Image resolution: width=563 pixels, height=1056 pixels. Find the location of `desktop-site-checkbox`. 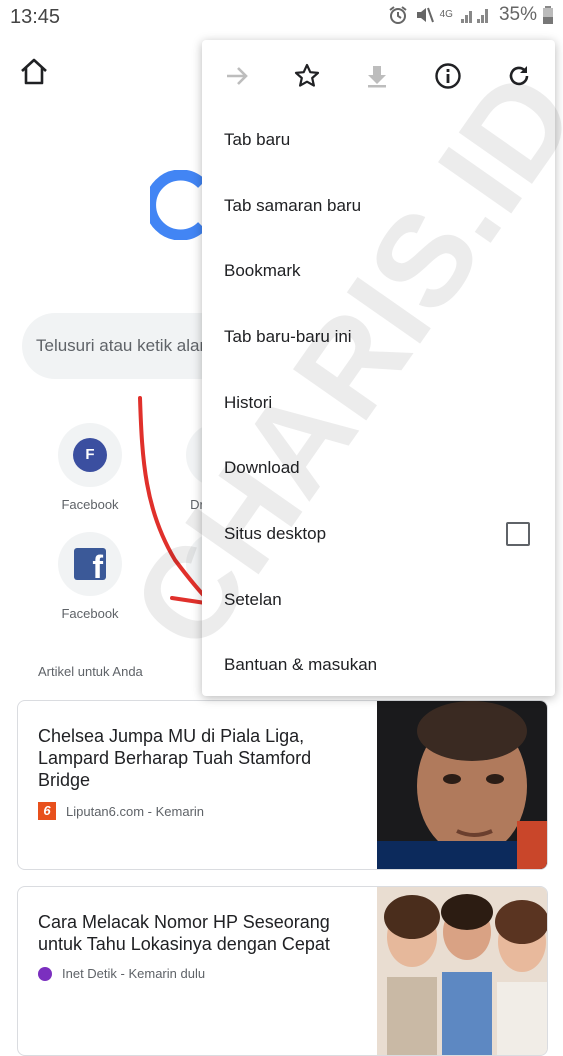

desktop-site-checkbox is located at coordinates (518, 534).